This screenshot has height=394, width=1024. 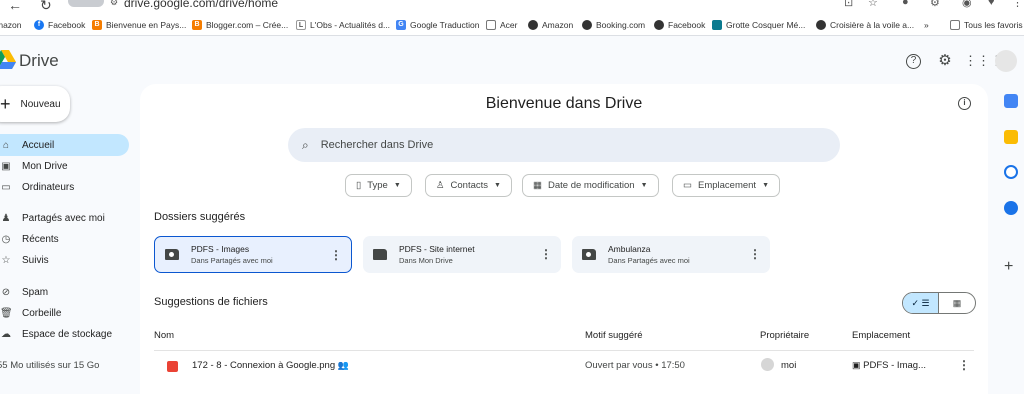 What do you see at coordinates (537, 185) in the screenshot?
I see `calendar-icon: ▦` at bounding box center [537, 185].